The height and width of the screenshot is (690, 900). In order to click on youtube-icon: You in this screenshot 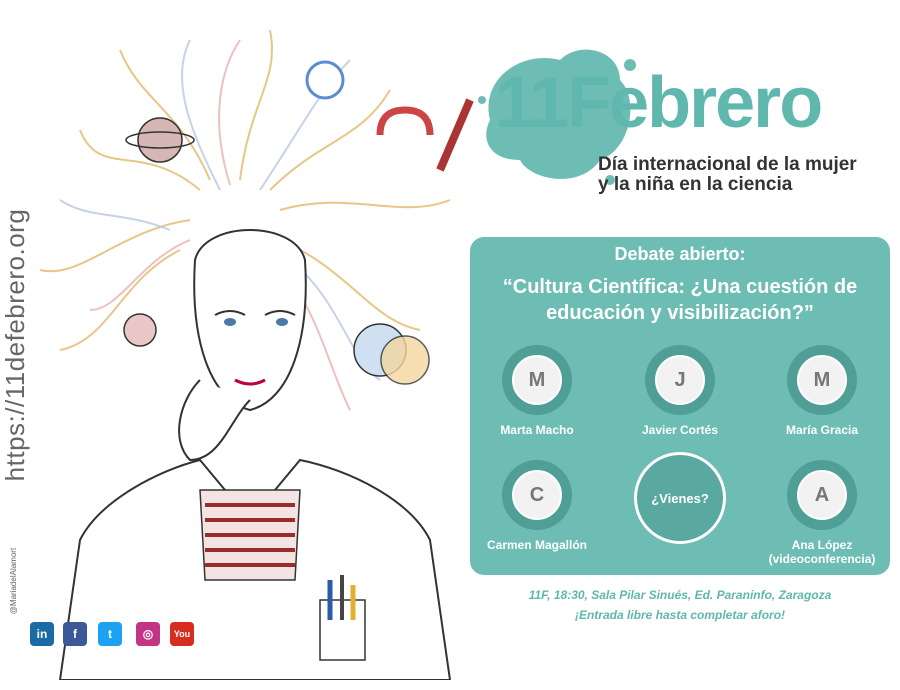, I will do `click(182, 634)`.